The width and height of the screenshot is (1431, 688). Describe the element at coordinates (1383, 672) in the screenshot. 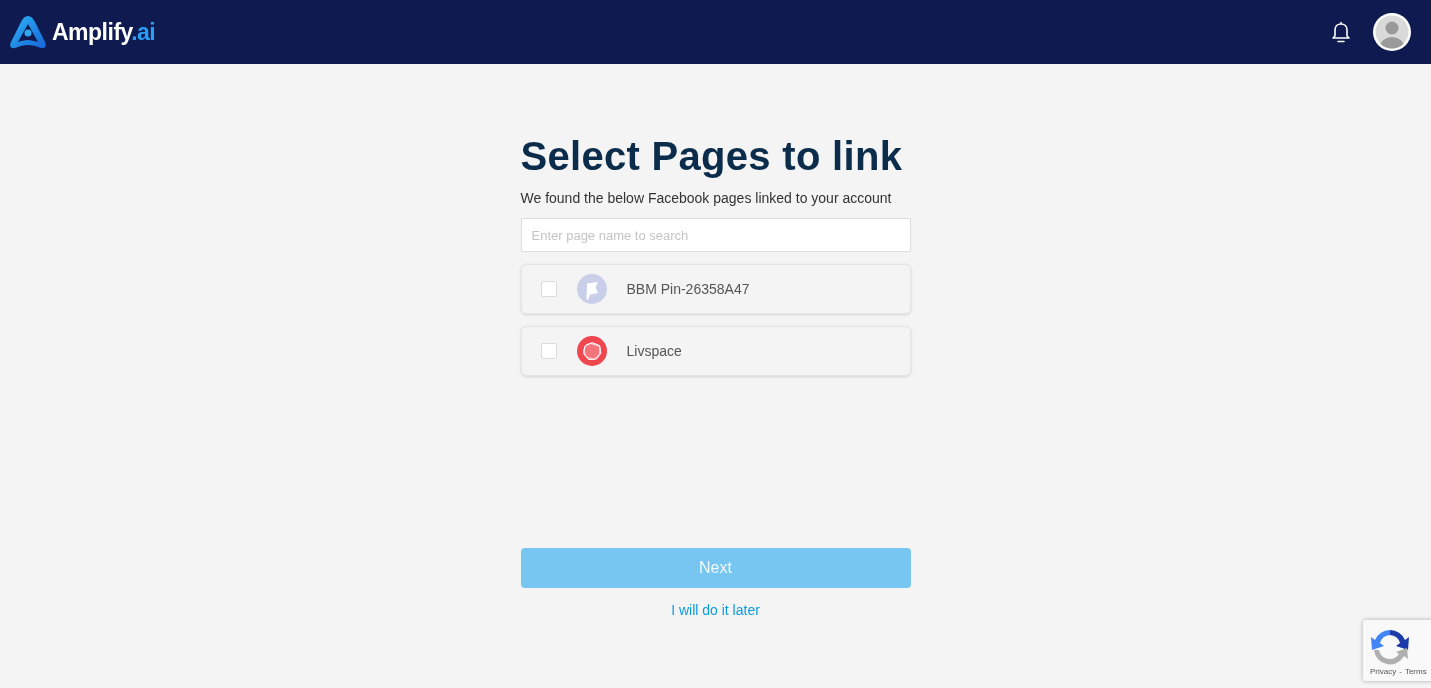

I see `privacy-link: Privacy` at that location.